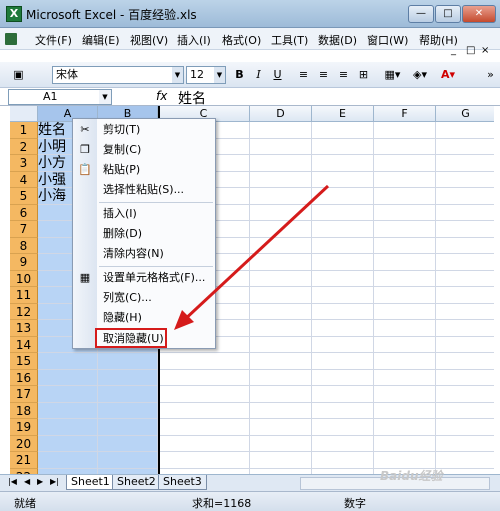 This screenshot has height=511, width=500. What do you see at coordinates (121, 170) in the screenshot?
I see `context-menu-item-2: 粘贴(P)` at bounding box center [121, 170].